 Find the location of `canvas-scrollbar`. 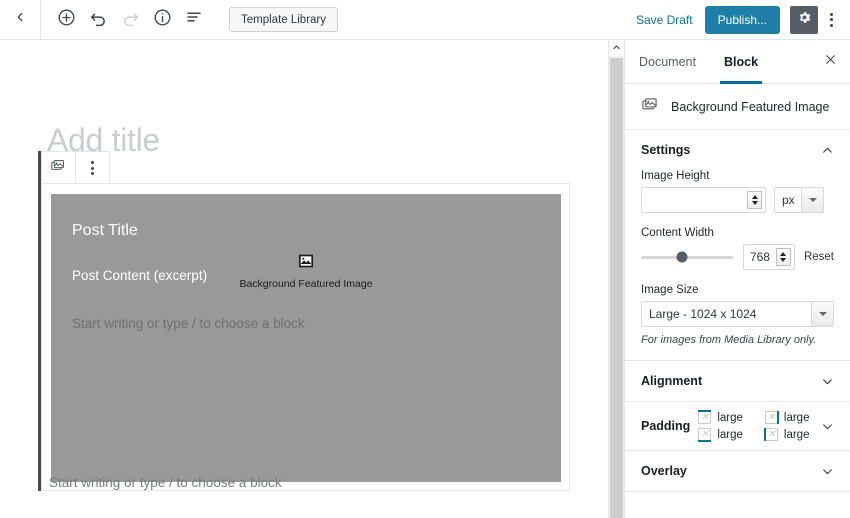

canvas-scrollbar is located at coordinates (616, 279).